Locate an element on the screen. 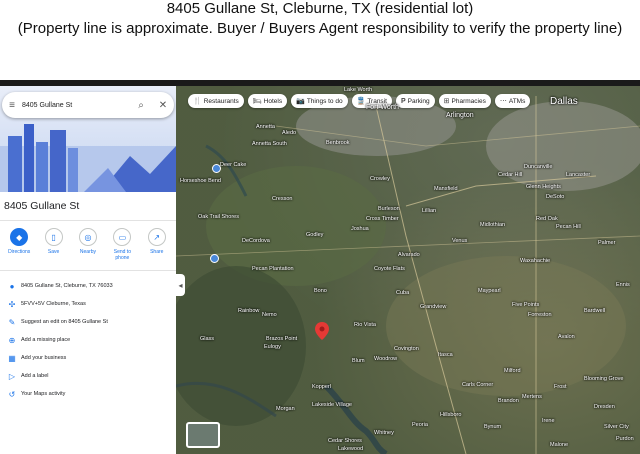 This screenshot has height=454, width=640. add-label-row: ▷ Add a label is located at coordinates (88, 376).